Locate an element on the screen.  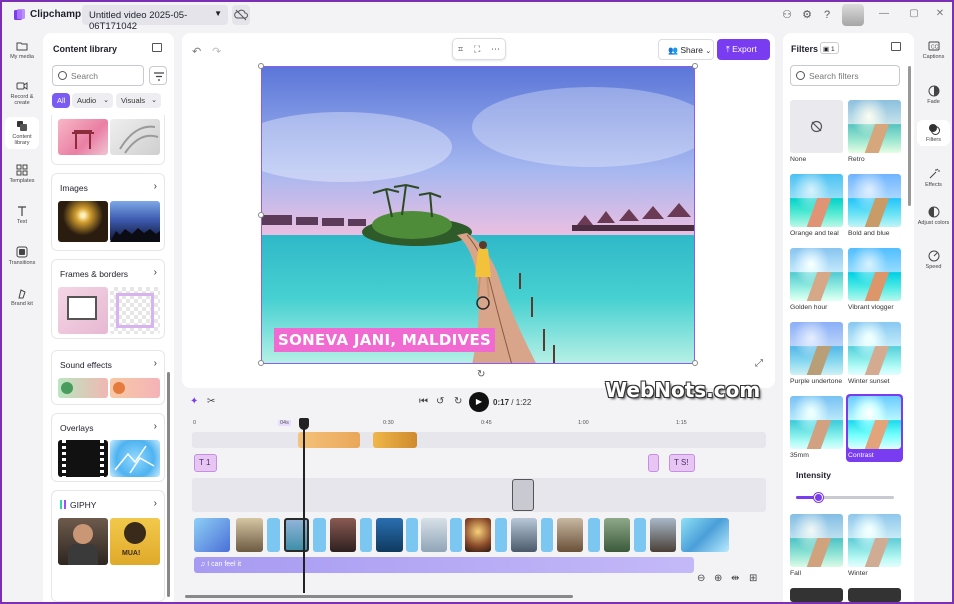
chip-audio: Audio ⌄ is located at coordinates (92, 100).